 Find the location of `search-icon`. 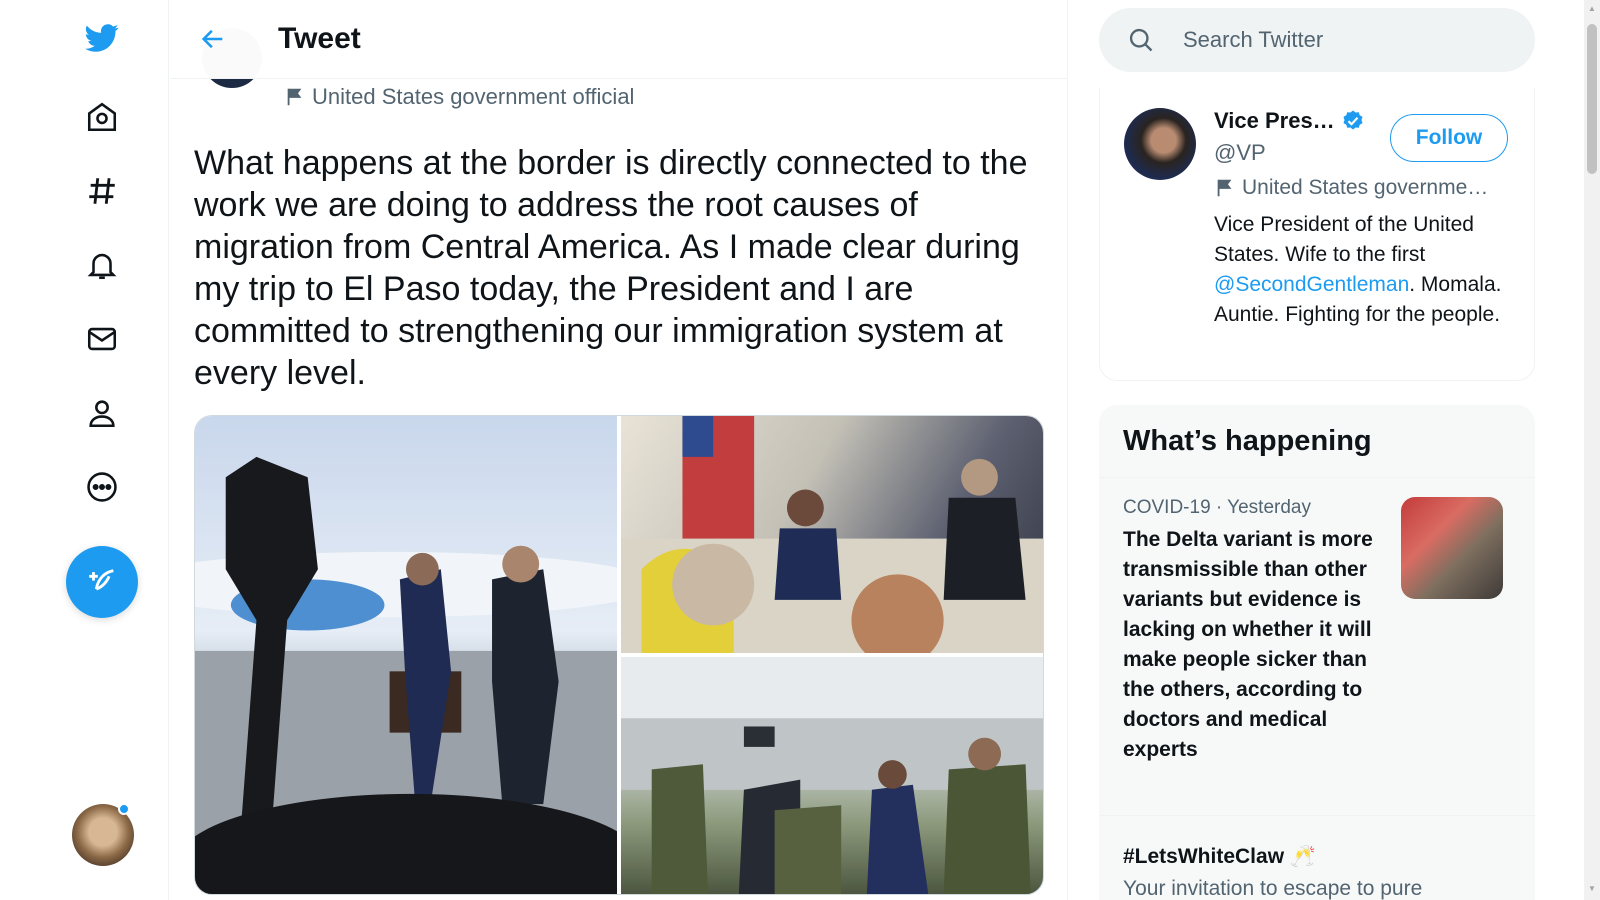

search-icon is located at coordinates (1141, 40).